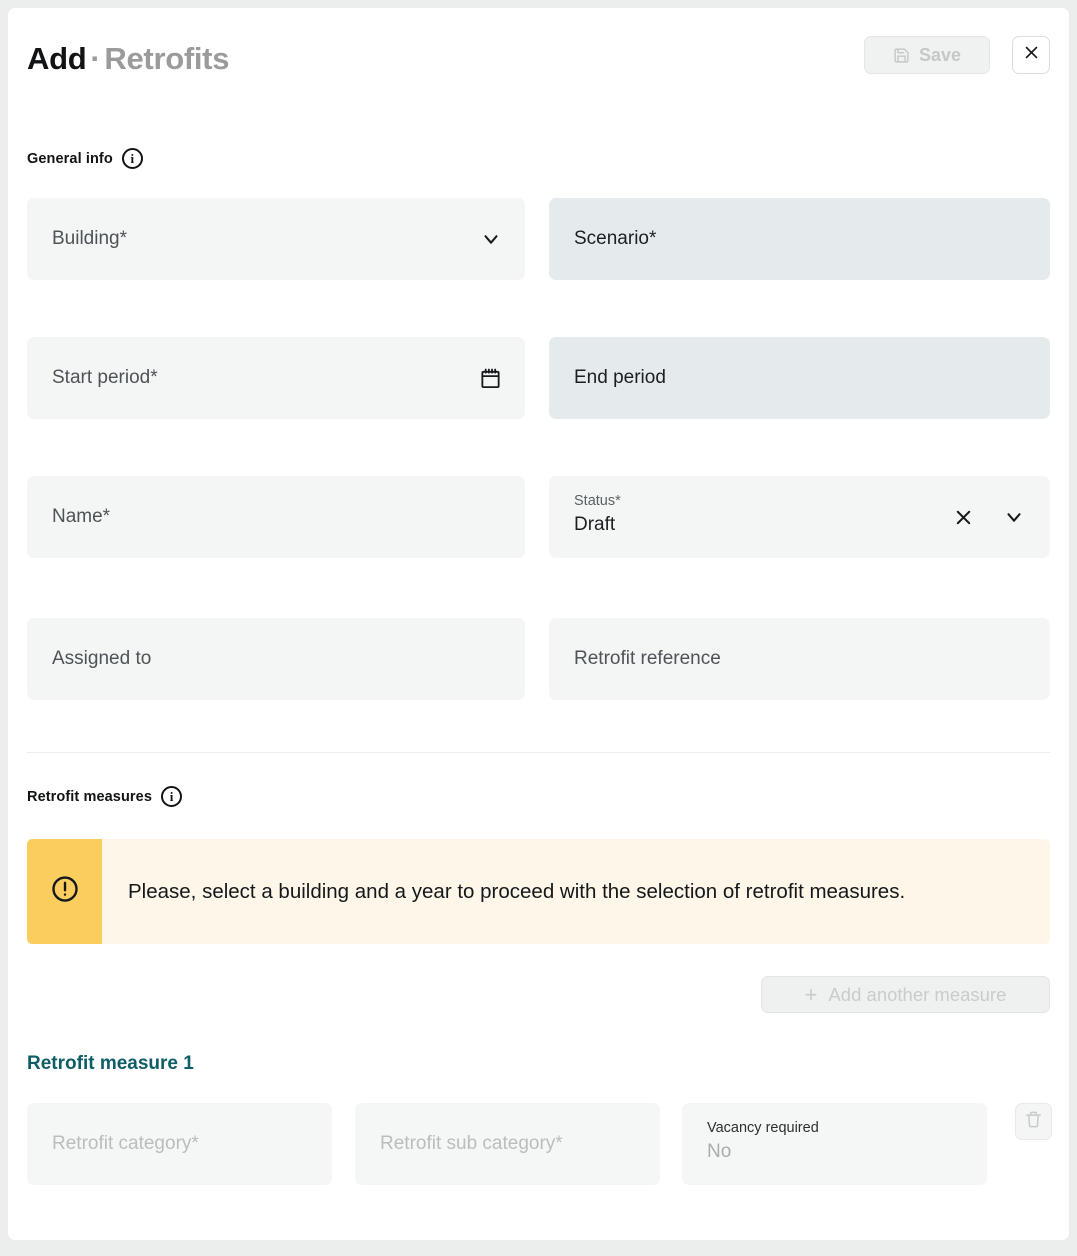  I want to click on save-button-label: Save, so click(940, 54).